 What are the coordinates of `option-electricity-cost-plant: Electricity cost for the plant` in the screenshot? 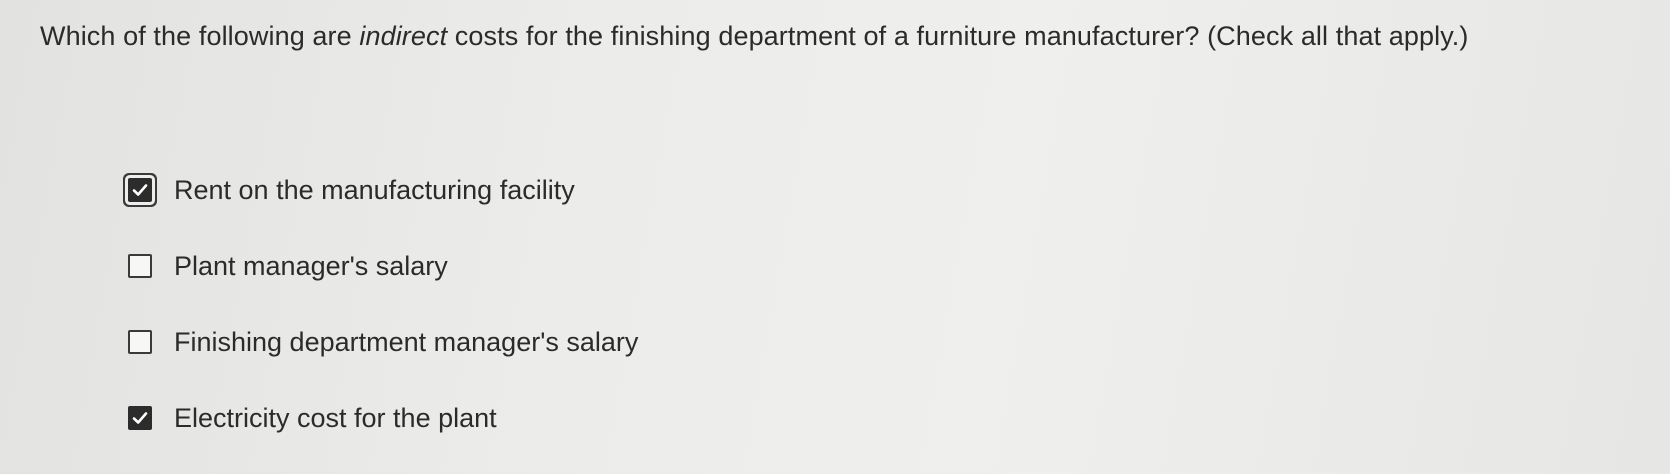 It's located at (383, 418).